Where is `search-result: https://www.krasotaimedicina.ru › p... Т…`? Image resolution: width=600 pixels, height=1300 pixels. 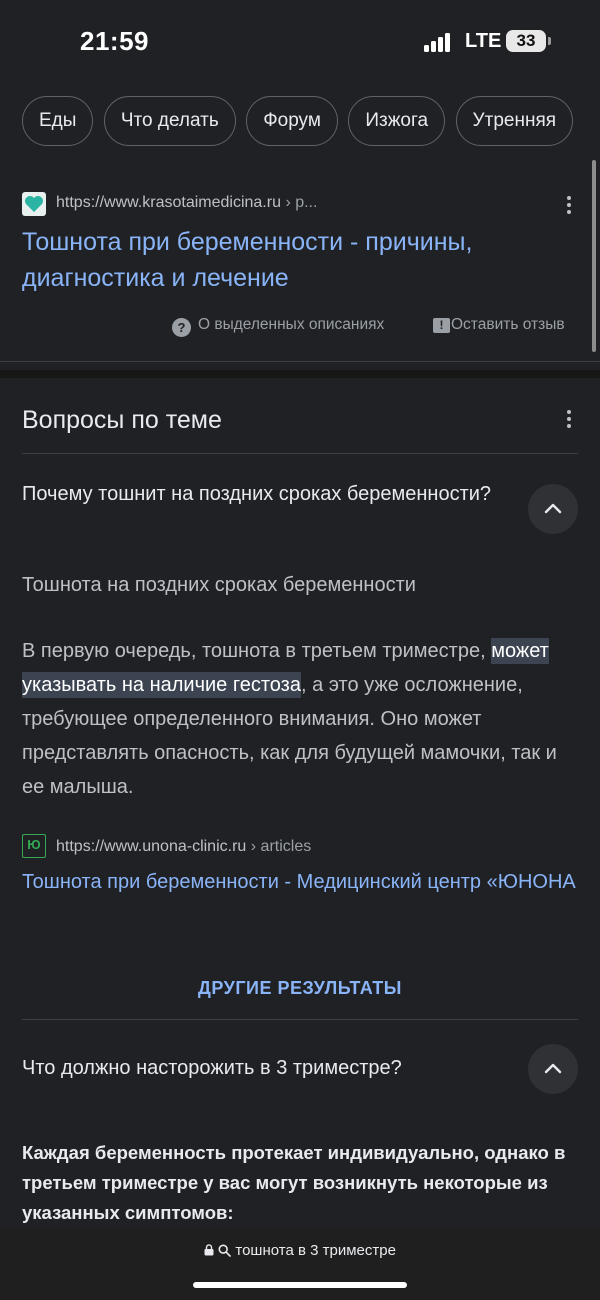 search-result: https://www.krasotaimedicina.ru › p... Т… is located at coordinates (300, 266).